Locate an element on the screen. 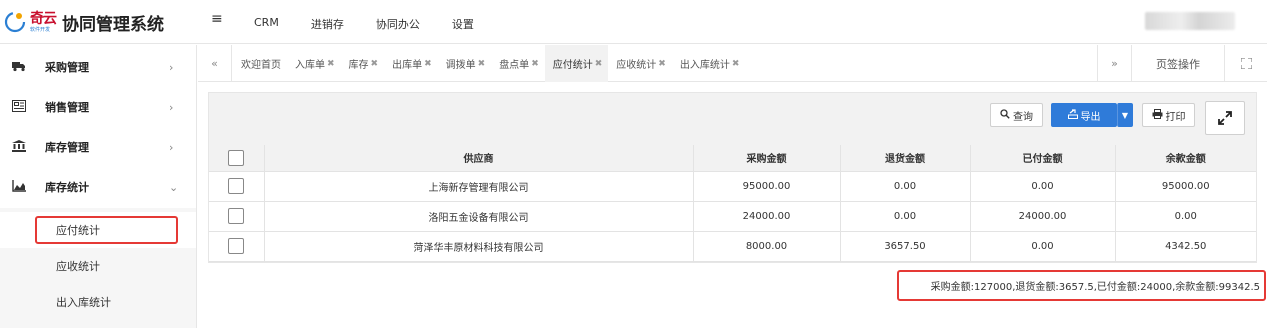  tab-stock-in: 入库单 ✖ is located at coordinates (314, 63).